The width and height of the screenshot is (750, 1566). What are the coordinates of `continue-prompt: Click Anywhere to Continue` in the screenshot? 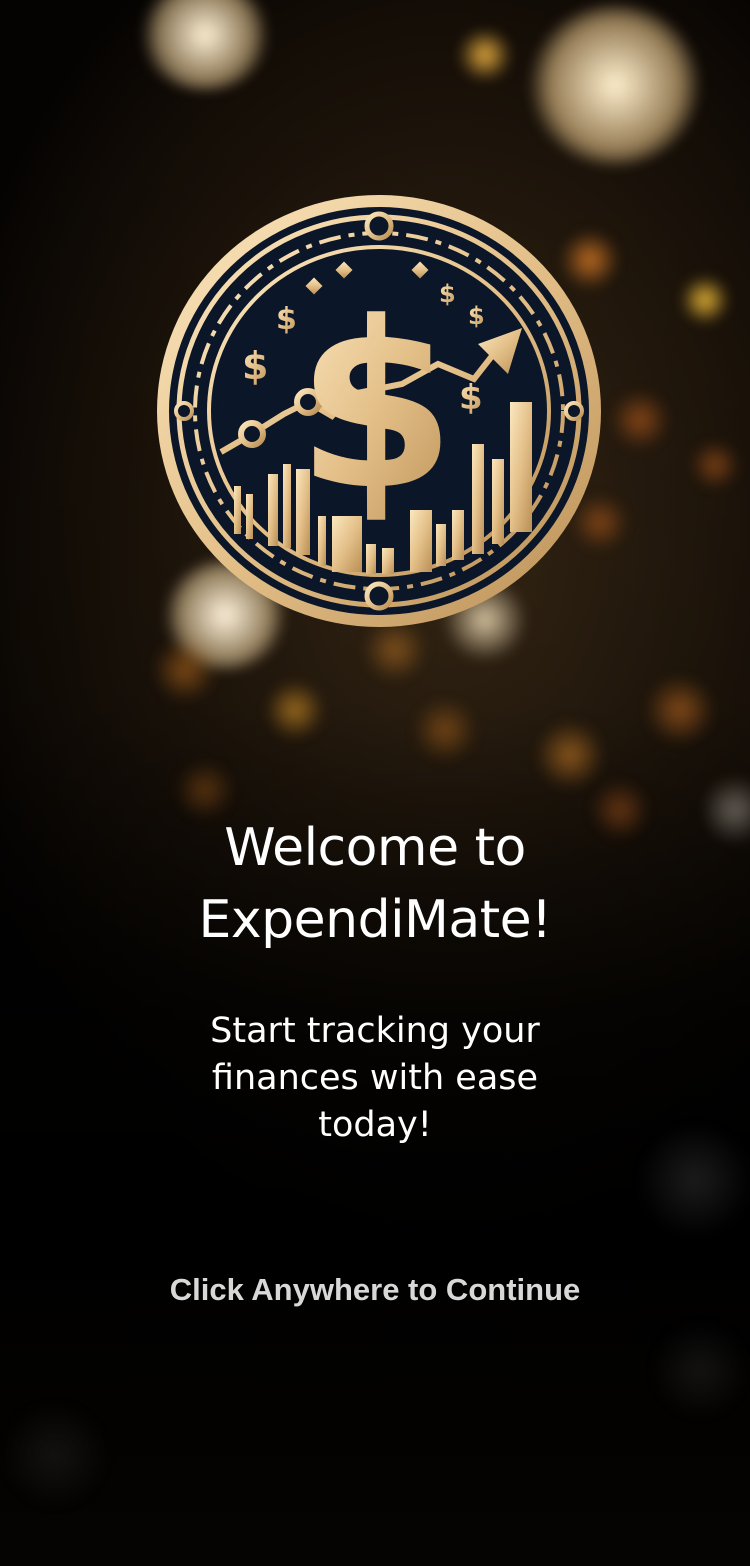 It's located at (375, 1290).